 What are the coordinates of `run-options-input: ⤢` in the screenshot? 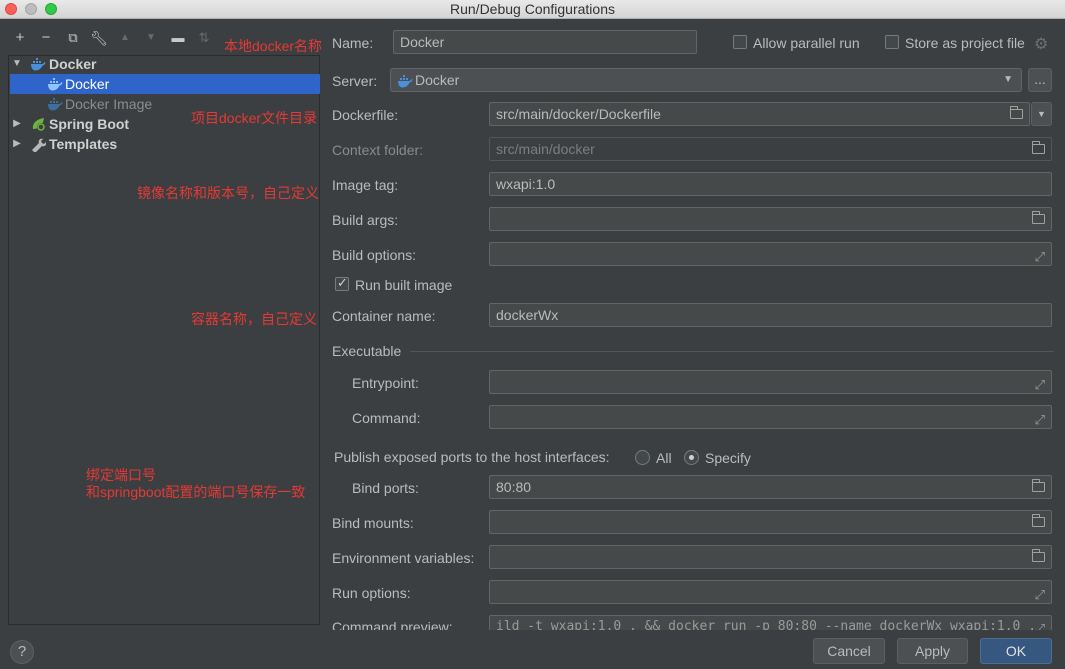 It's located at (770, 592).